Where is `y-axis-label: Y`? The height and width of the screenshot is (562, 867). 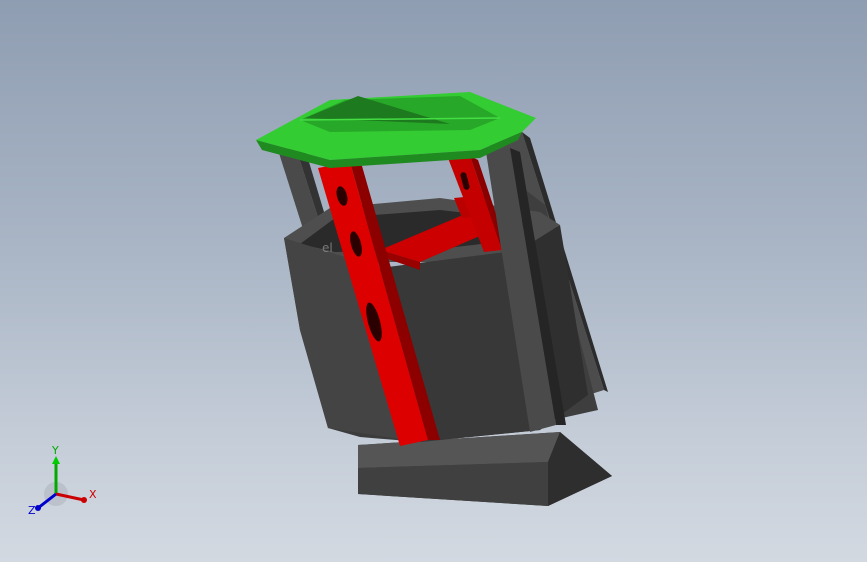
y-axis-label: Y is located at coordinates (55, 450).